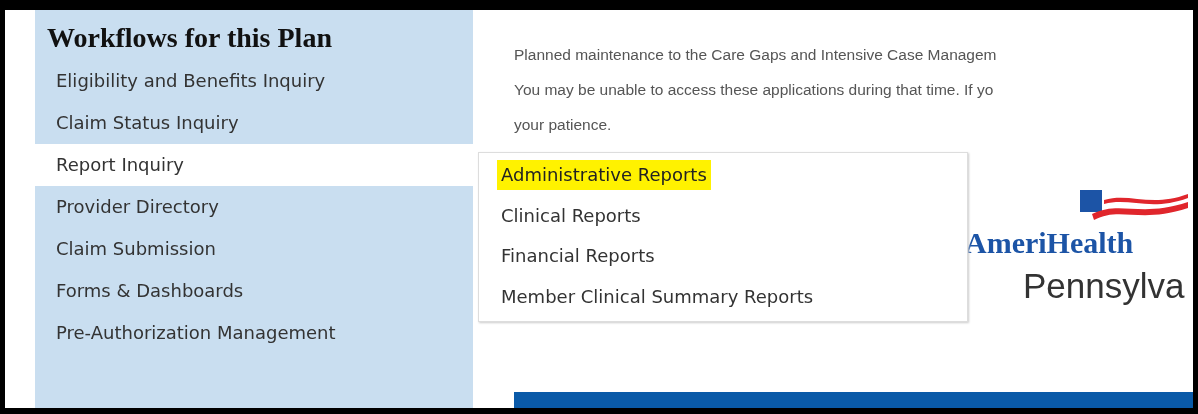  Describe the element at coordinates (254, 249) in the screenshot. I see `sidebar-item: Claim Submission` at that location.